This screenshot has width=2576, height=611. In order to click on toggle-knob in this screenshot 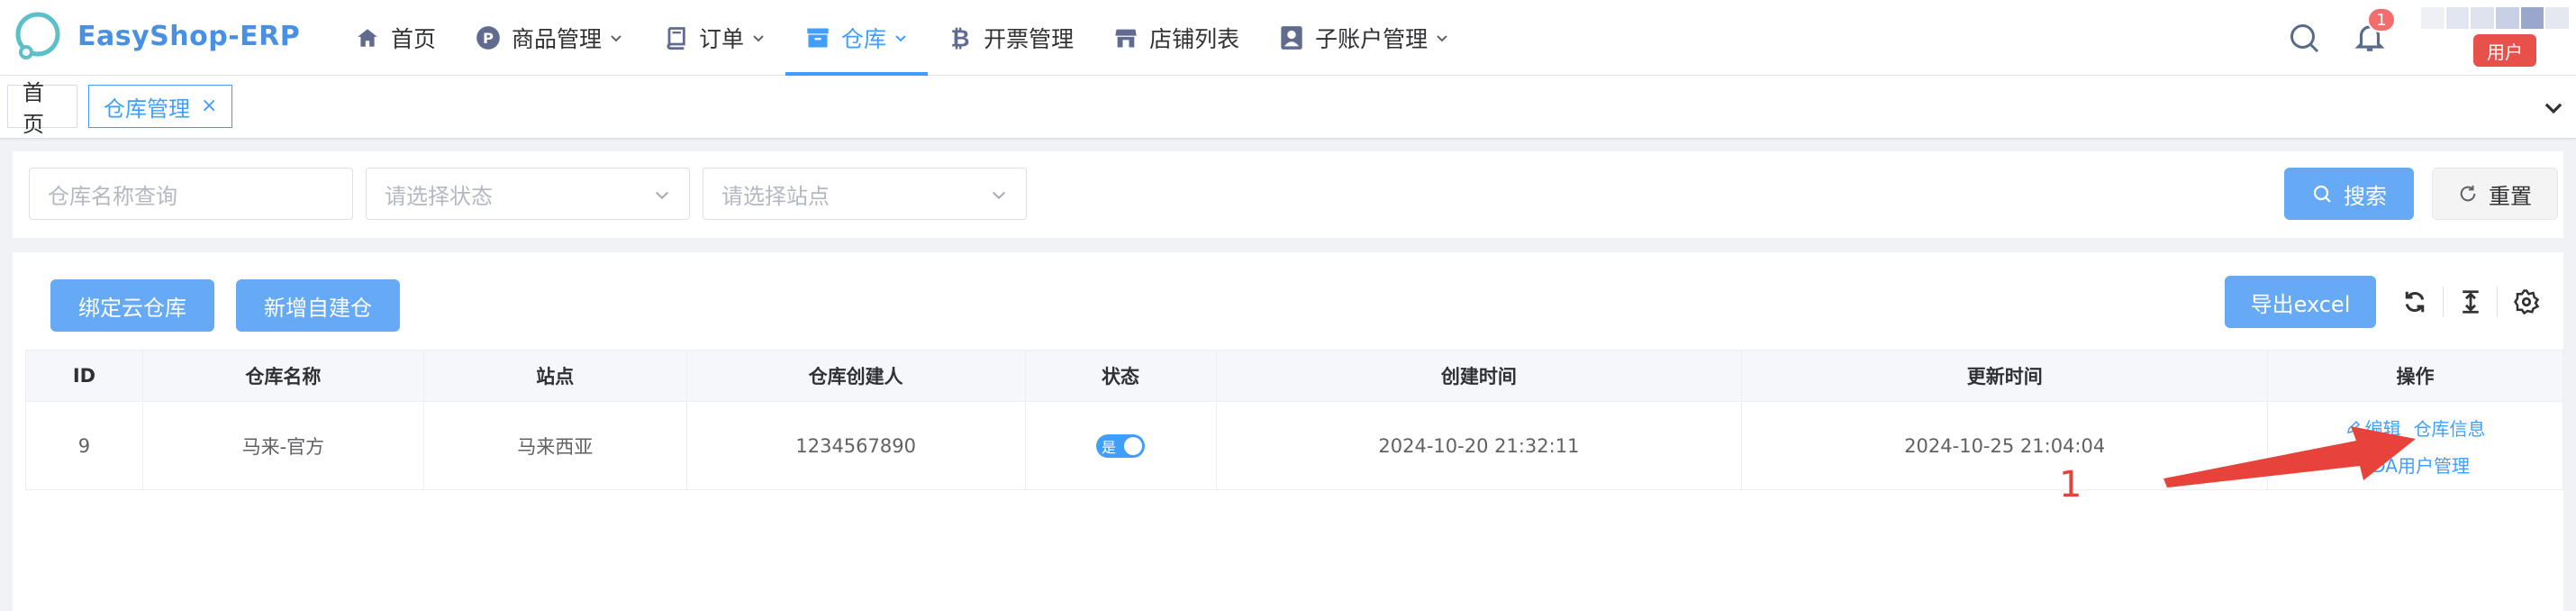, I will do `click(1133, 445)`.